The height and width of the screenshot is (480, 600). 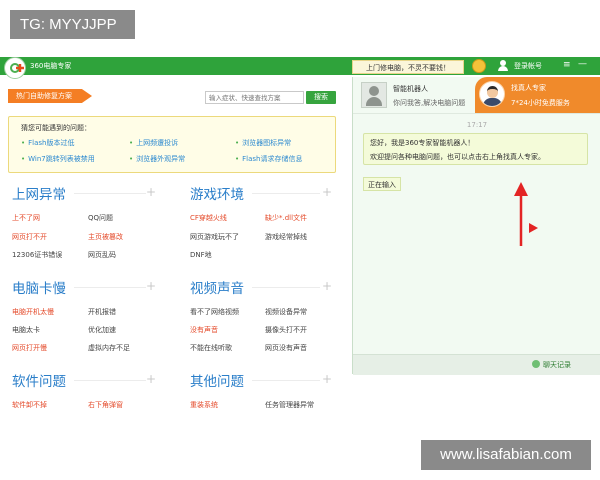 I want to click on bottom-fade, so click(x=176, y=466).